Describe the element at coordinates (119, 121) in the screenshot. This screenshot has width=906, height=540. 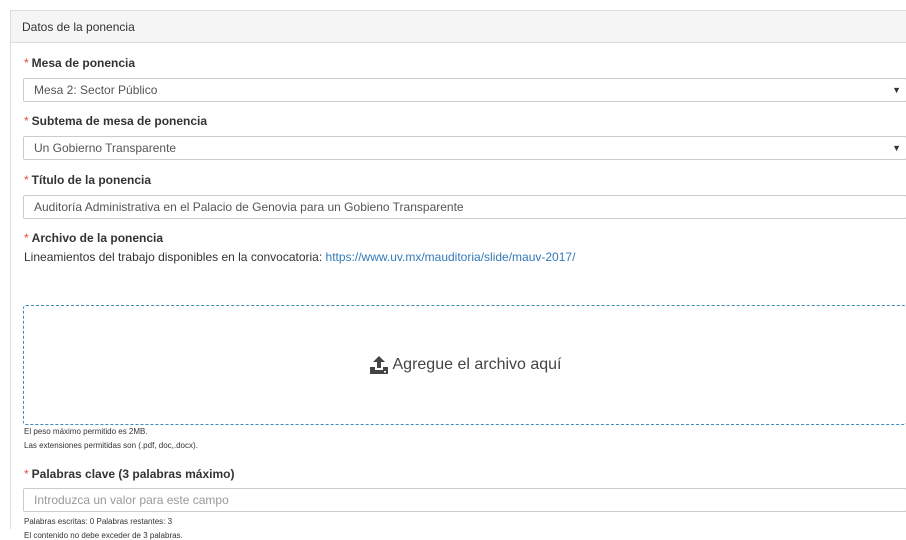
I see `subtema-label-text: Subtema de mesa de ponencia` at that location.